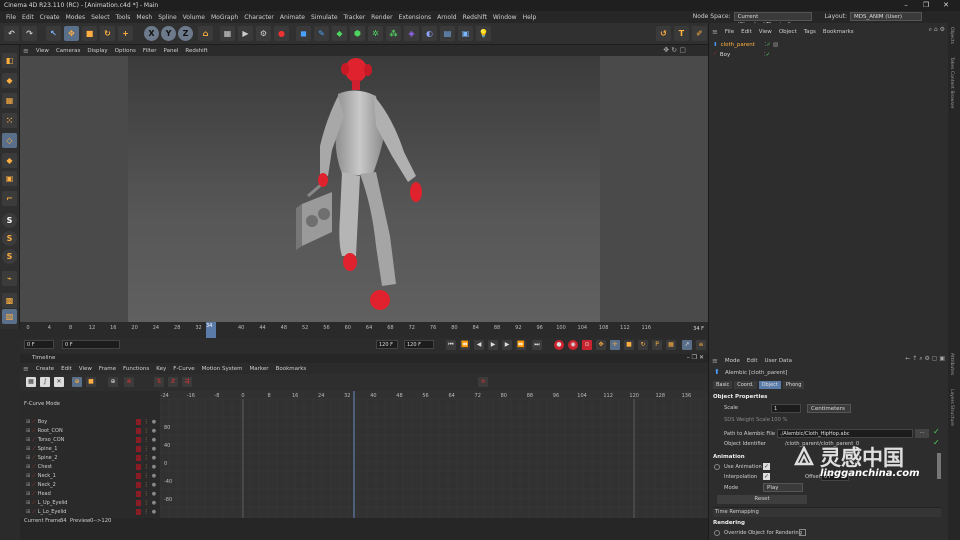  Describe the element at coordinates (465, 345) in the screenshot. I see `previous-key-icon: ⏪` at that location.